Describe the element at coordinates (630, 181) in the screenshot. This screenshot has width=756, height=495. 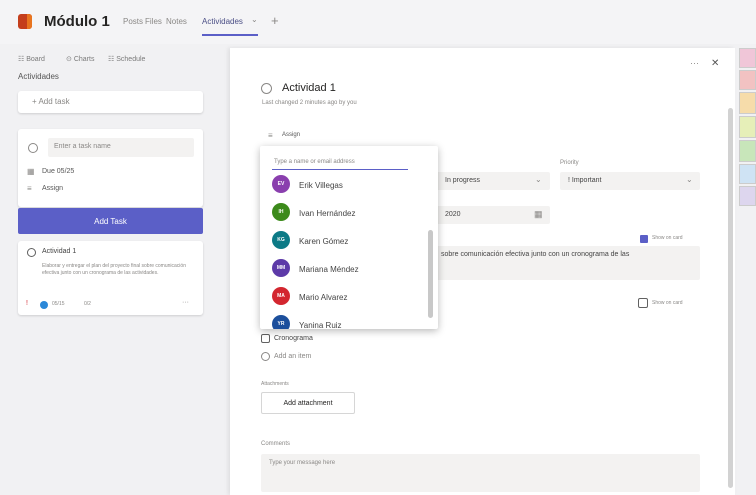
I see `priority-select: ! Important ⌄` at that location.